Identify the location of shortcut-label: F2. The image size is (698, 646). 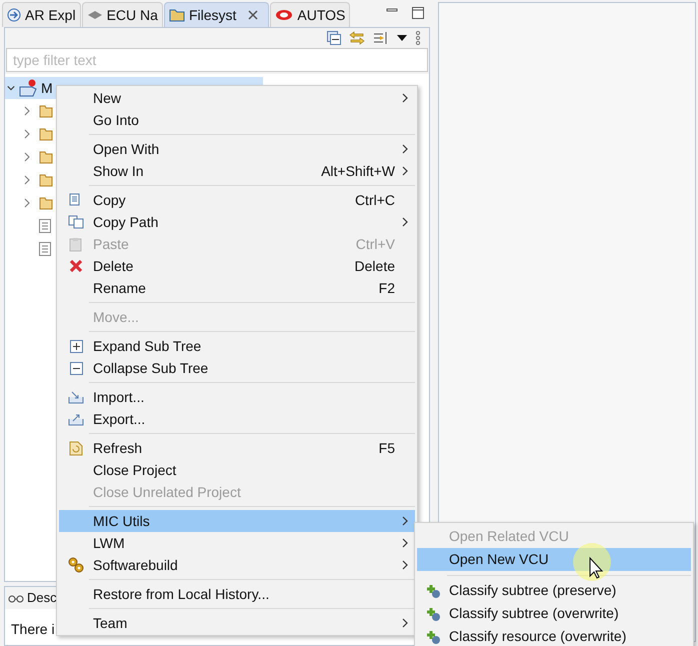
(386, 288).